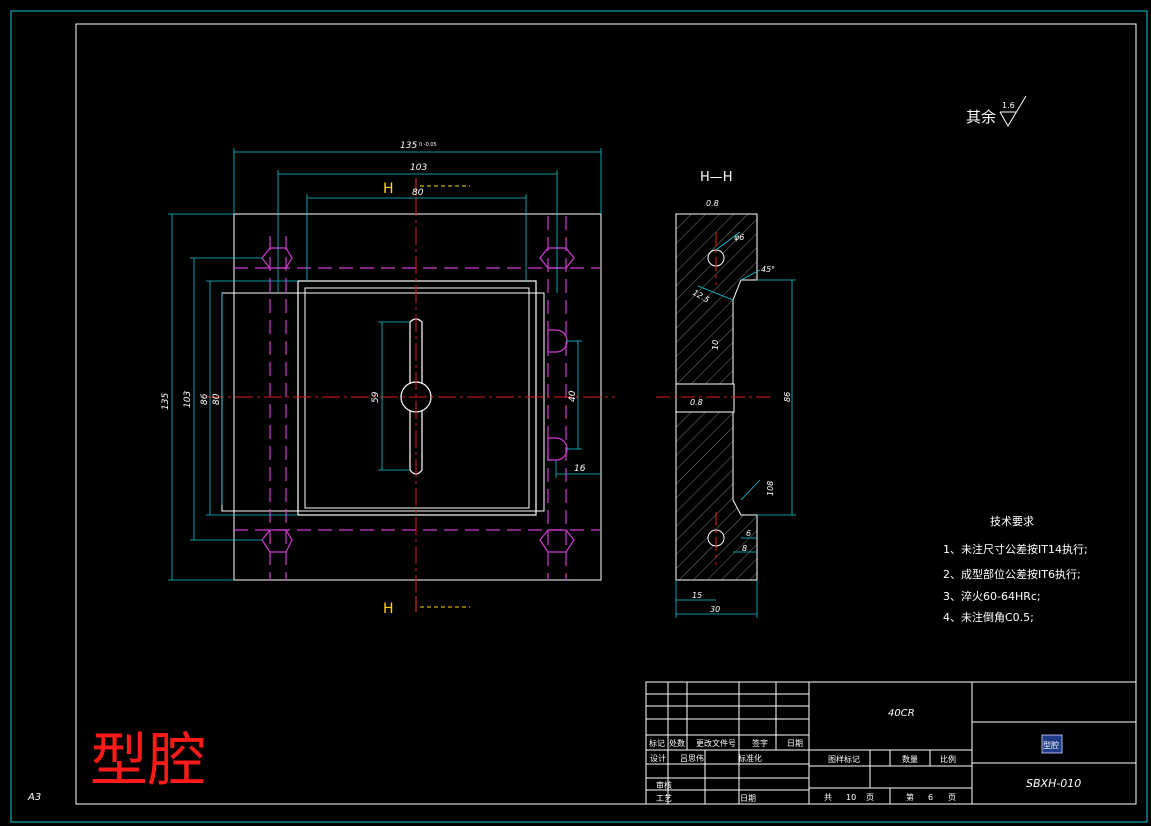 The image size is (1151, 826). I want to click on tb-rev-header: 签字, so click(760, 743).